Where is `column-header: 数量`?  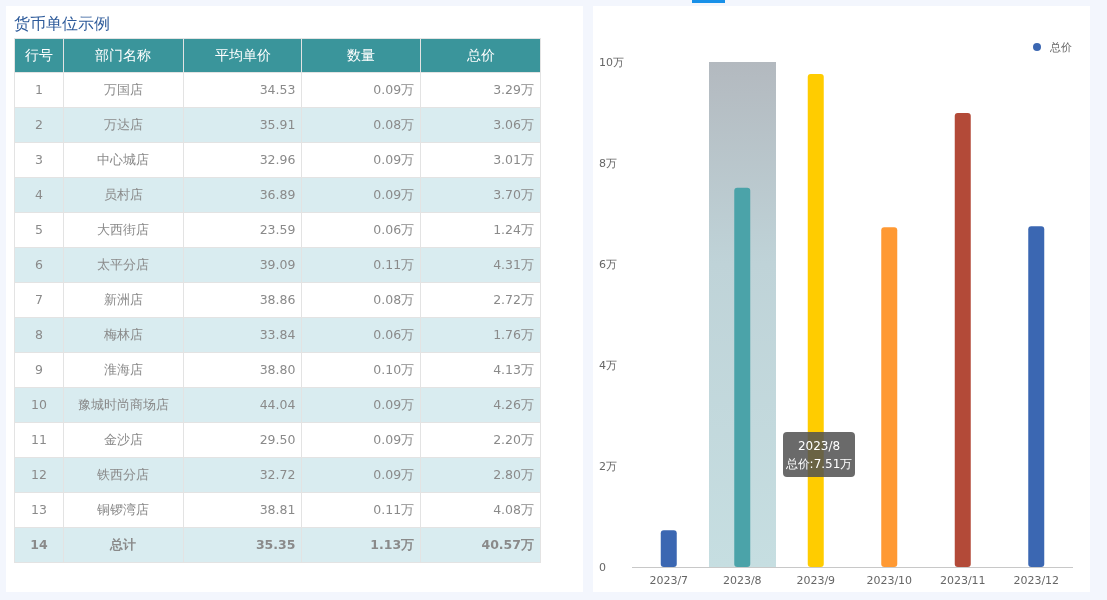
column-header: 数量 is located at coordinates (361, 55).